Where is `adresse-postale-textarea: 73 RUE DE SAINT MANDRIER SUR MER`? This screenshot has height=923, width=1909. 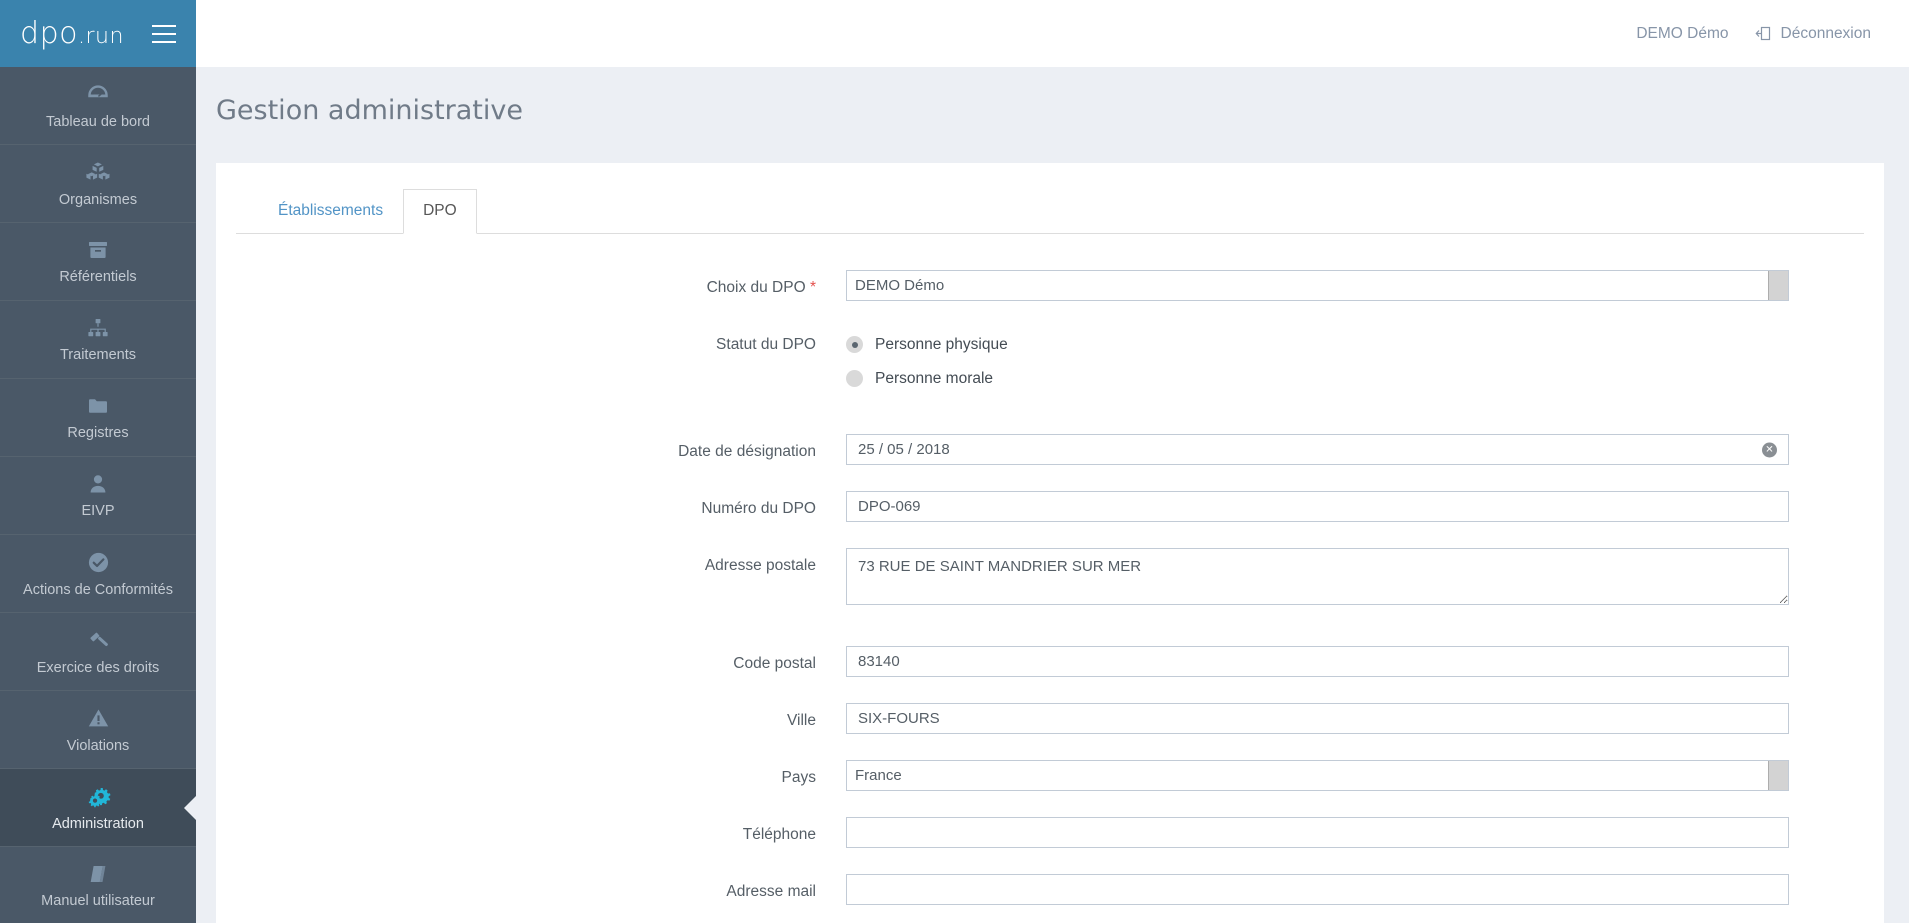
adresse-postale-textarea: 73 RUE DE SAINT MANDRIER SUR MER is located at coordinates (1317, 577).